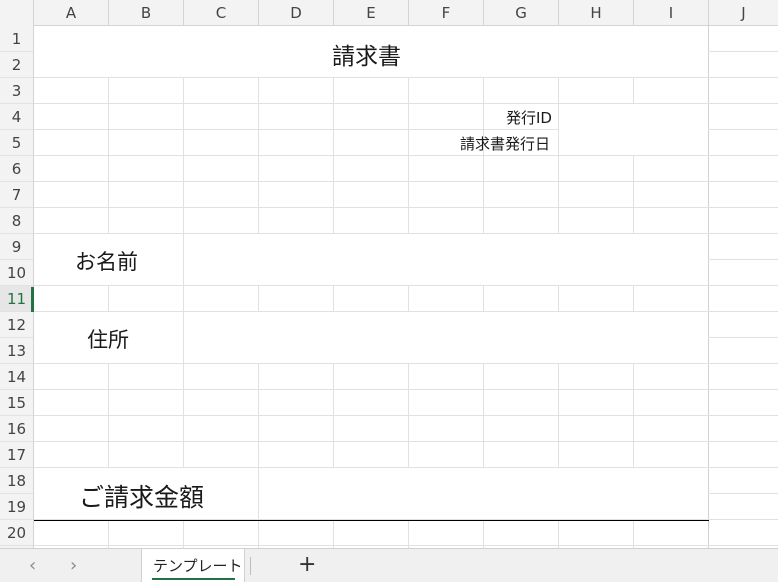  I want to click on row-header-13: 13, so click(16, 351).